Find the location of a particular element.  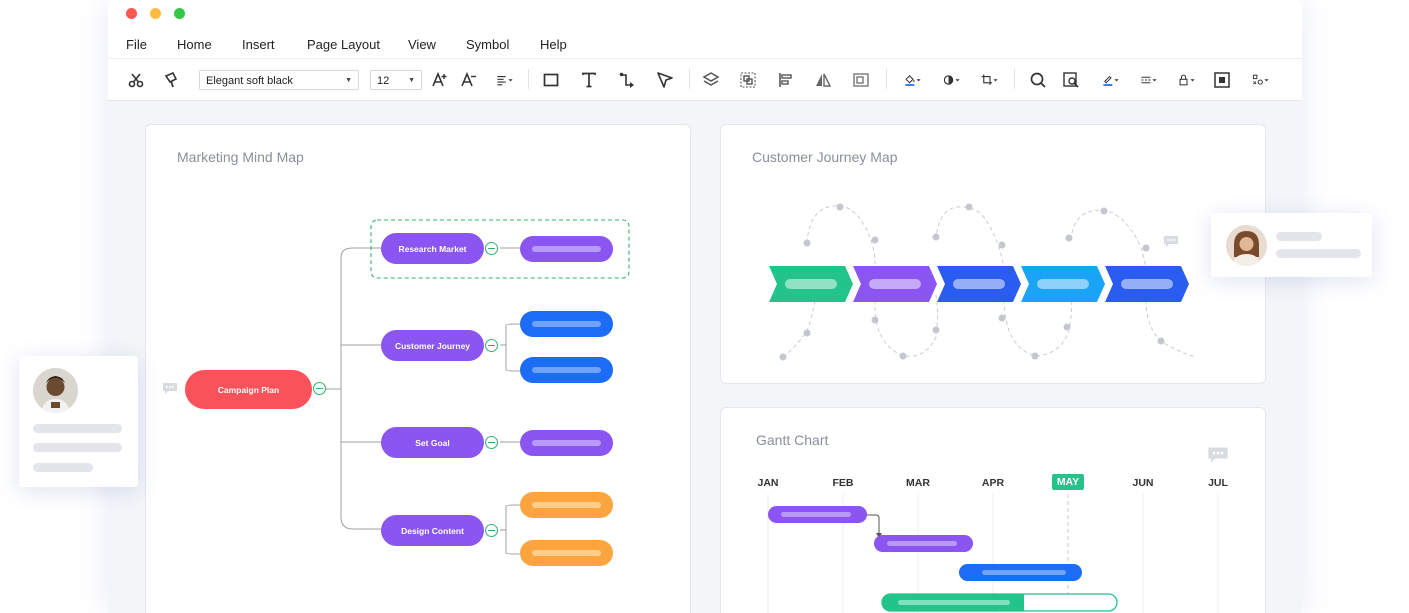

font-family-select: Elegant soft black ▼ is located at coordinates (279, 80).